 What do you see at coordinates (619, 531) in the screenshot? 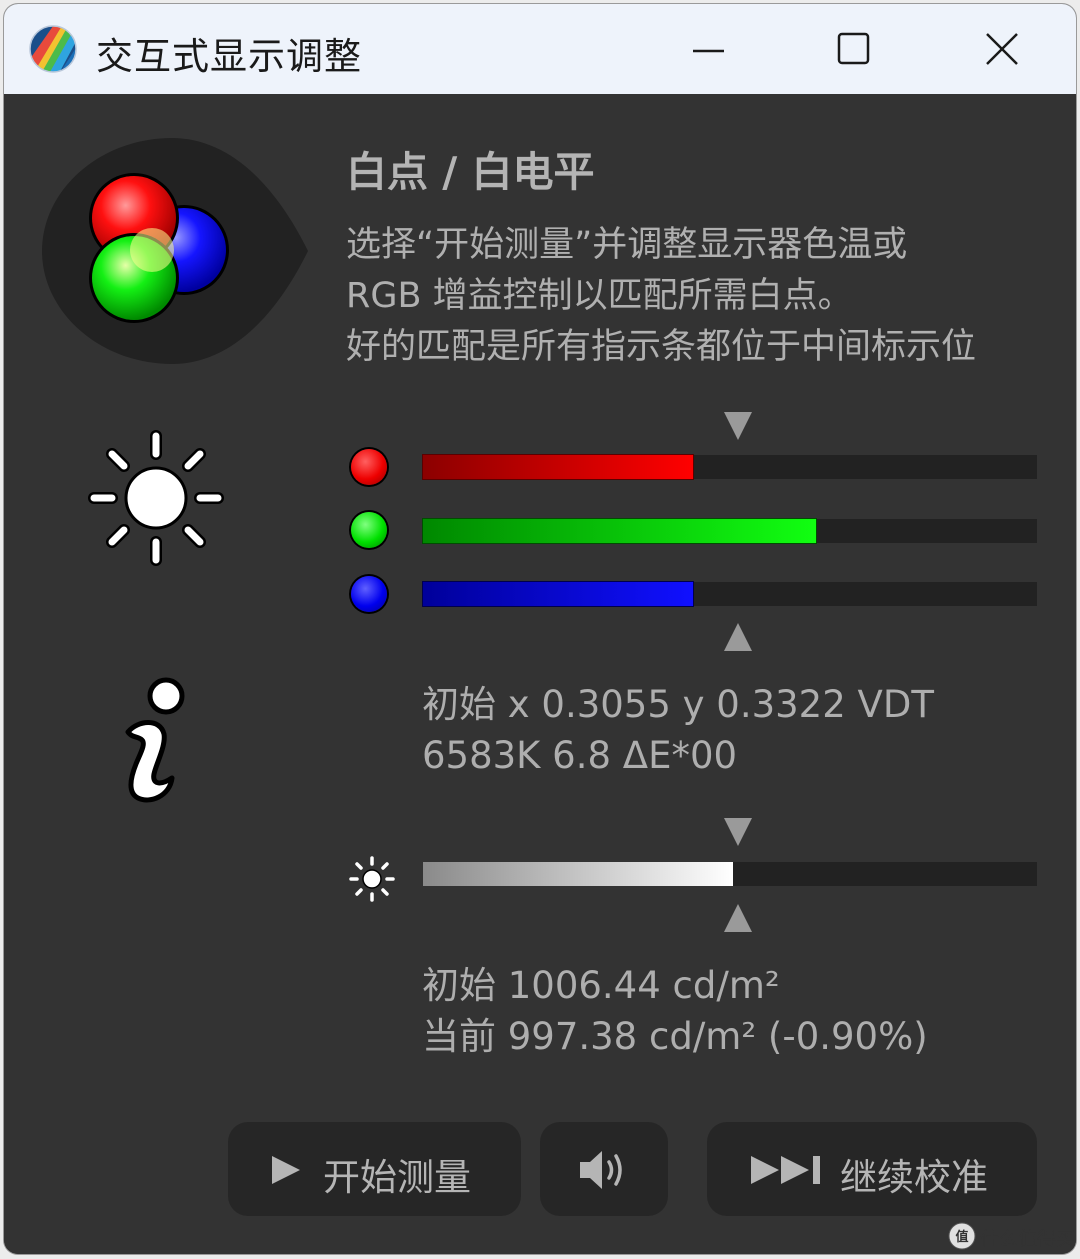
I see `green-bar-fill` at bounding box center [619, 531].